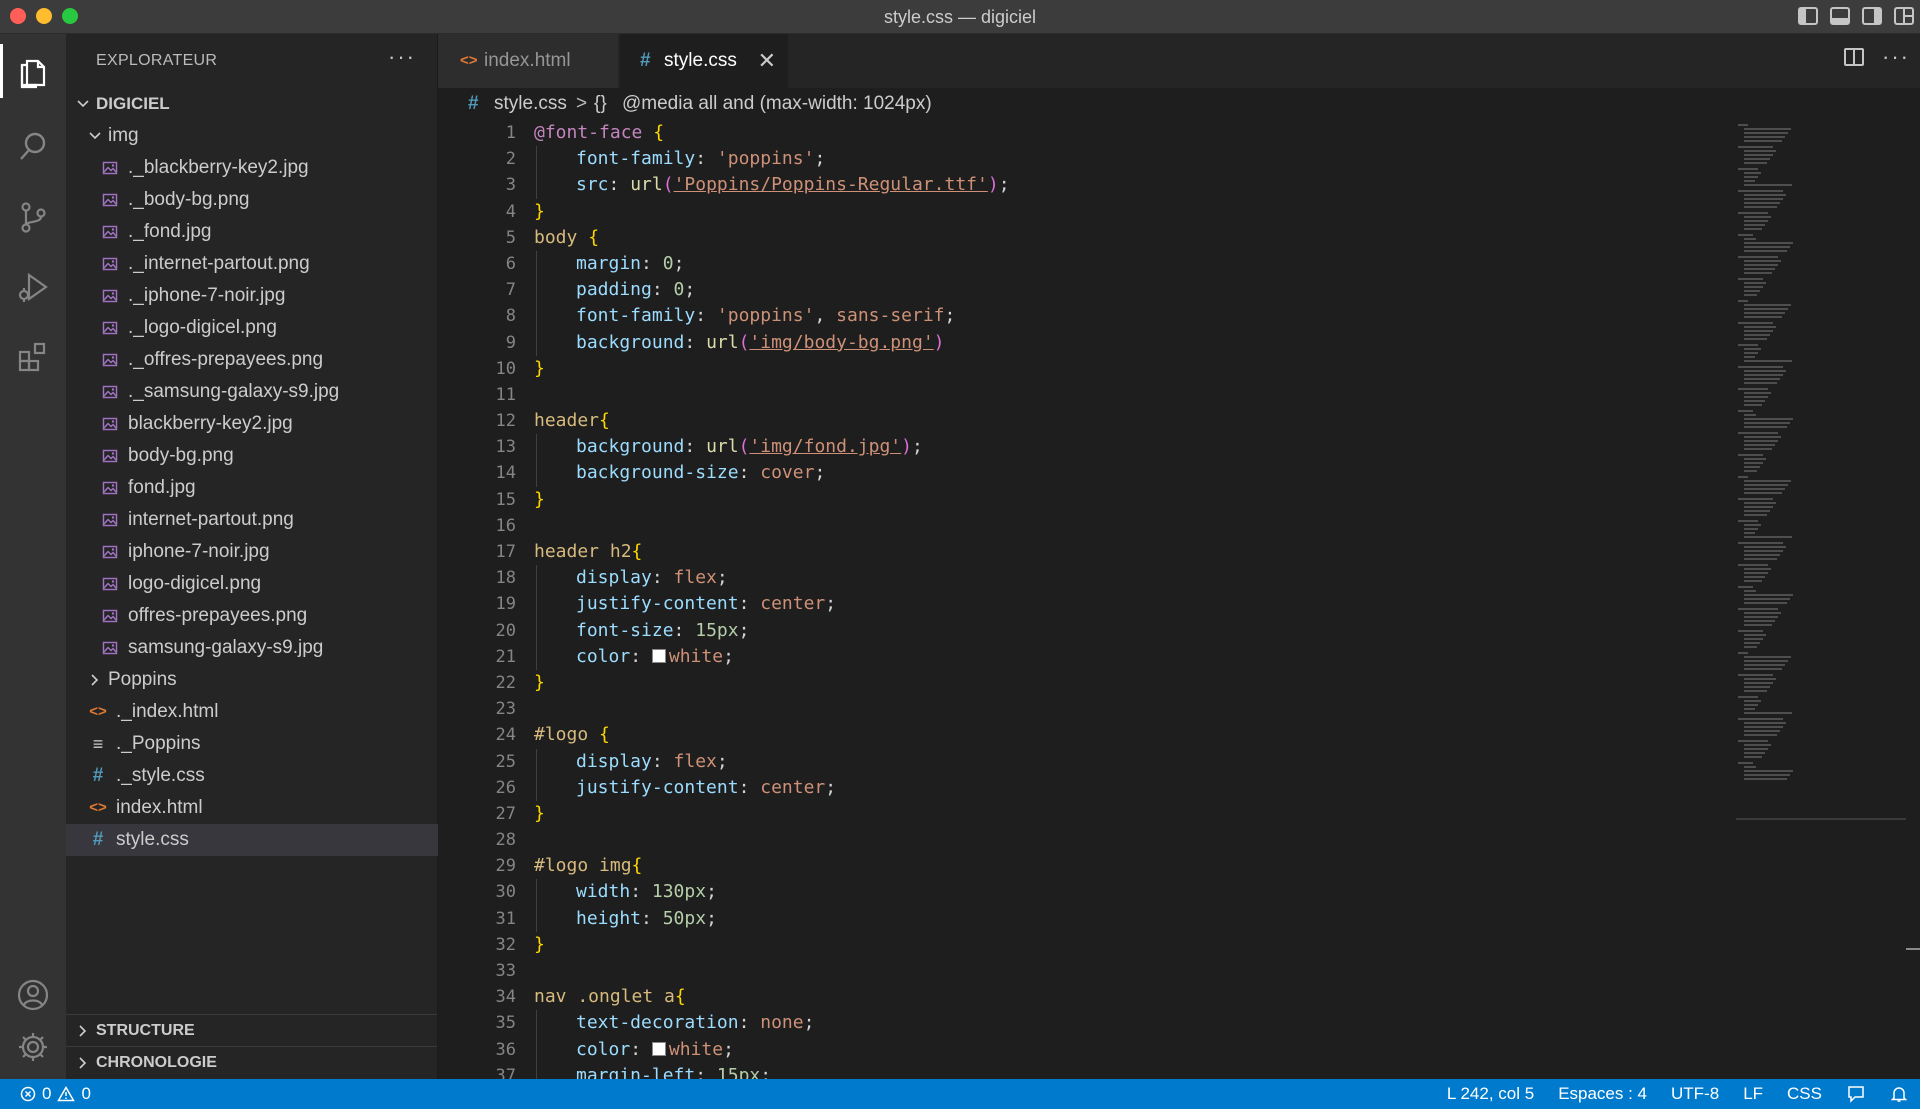  What do you see at coordinates (252, 520) in the screenshot?
I see `file-item: internet-partout.png` at bounding box center [252, 520].